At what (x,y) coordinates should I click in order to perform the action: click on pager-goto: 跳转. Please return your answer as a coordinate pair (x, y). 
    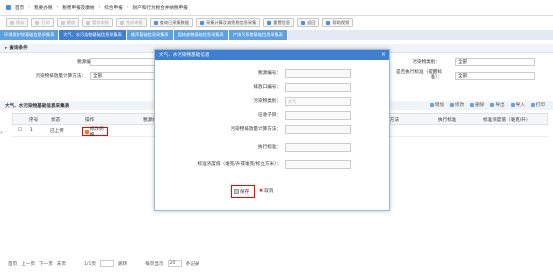
    Looking at the image, I should click on (122, 264).